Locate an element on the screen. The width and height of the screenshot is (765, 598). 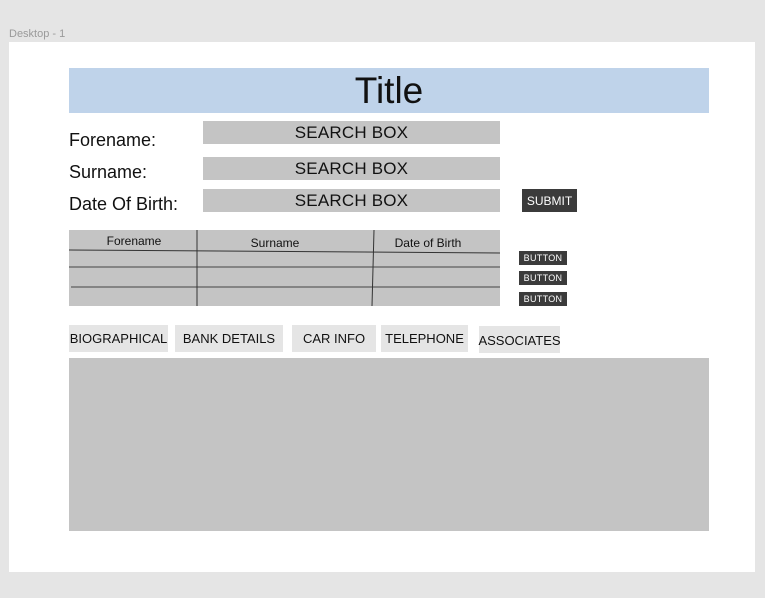
tab-associates: ASSOCIATES is located at coordinates (519, 339).